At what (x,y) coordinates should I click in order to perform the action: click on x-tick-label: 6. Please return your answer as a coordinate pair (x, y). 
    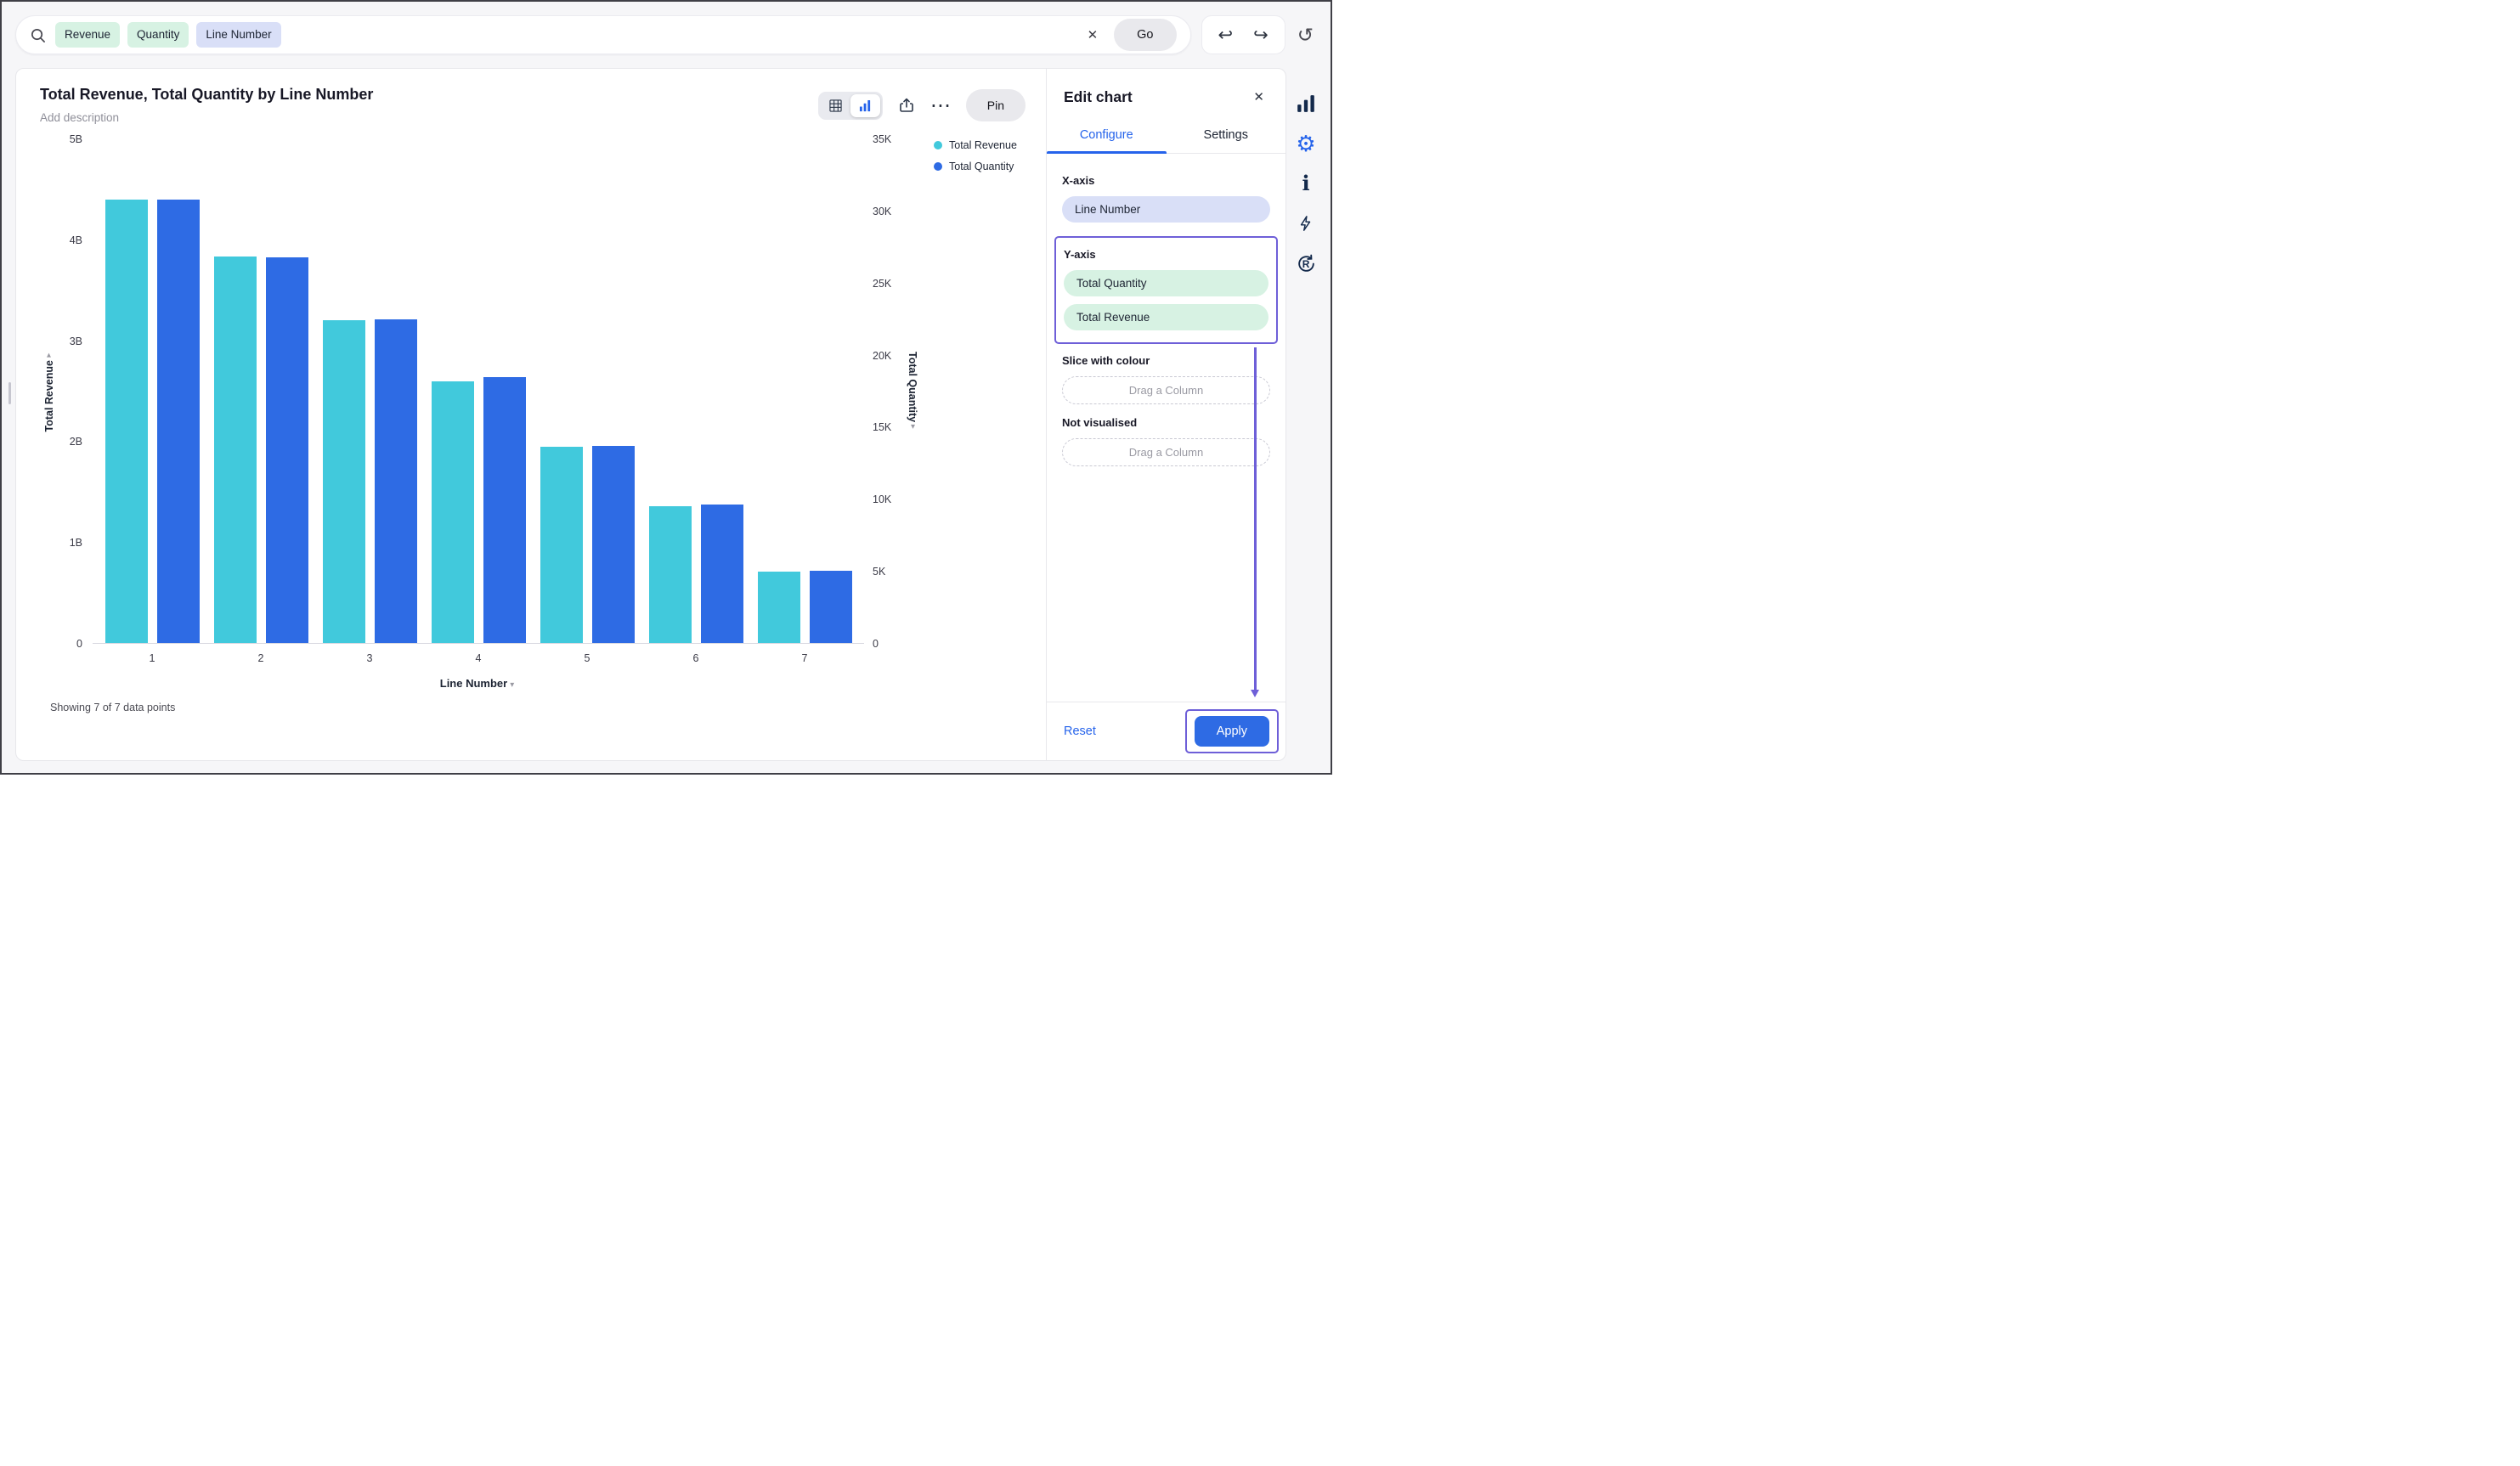
    Looking at the image, I should click on (695, 658).